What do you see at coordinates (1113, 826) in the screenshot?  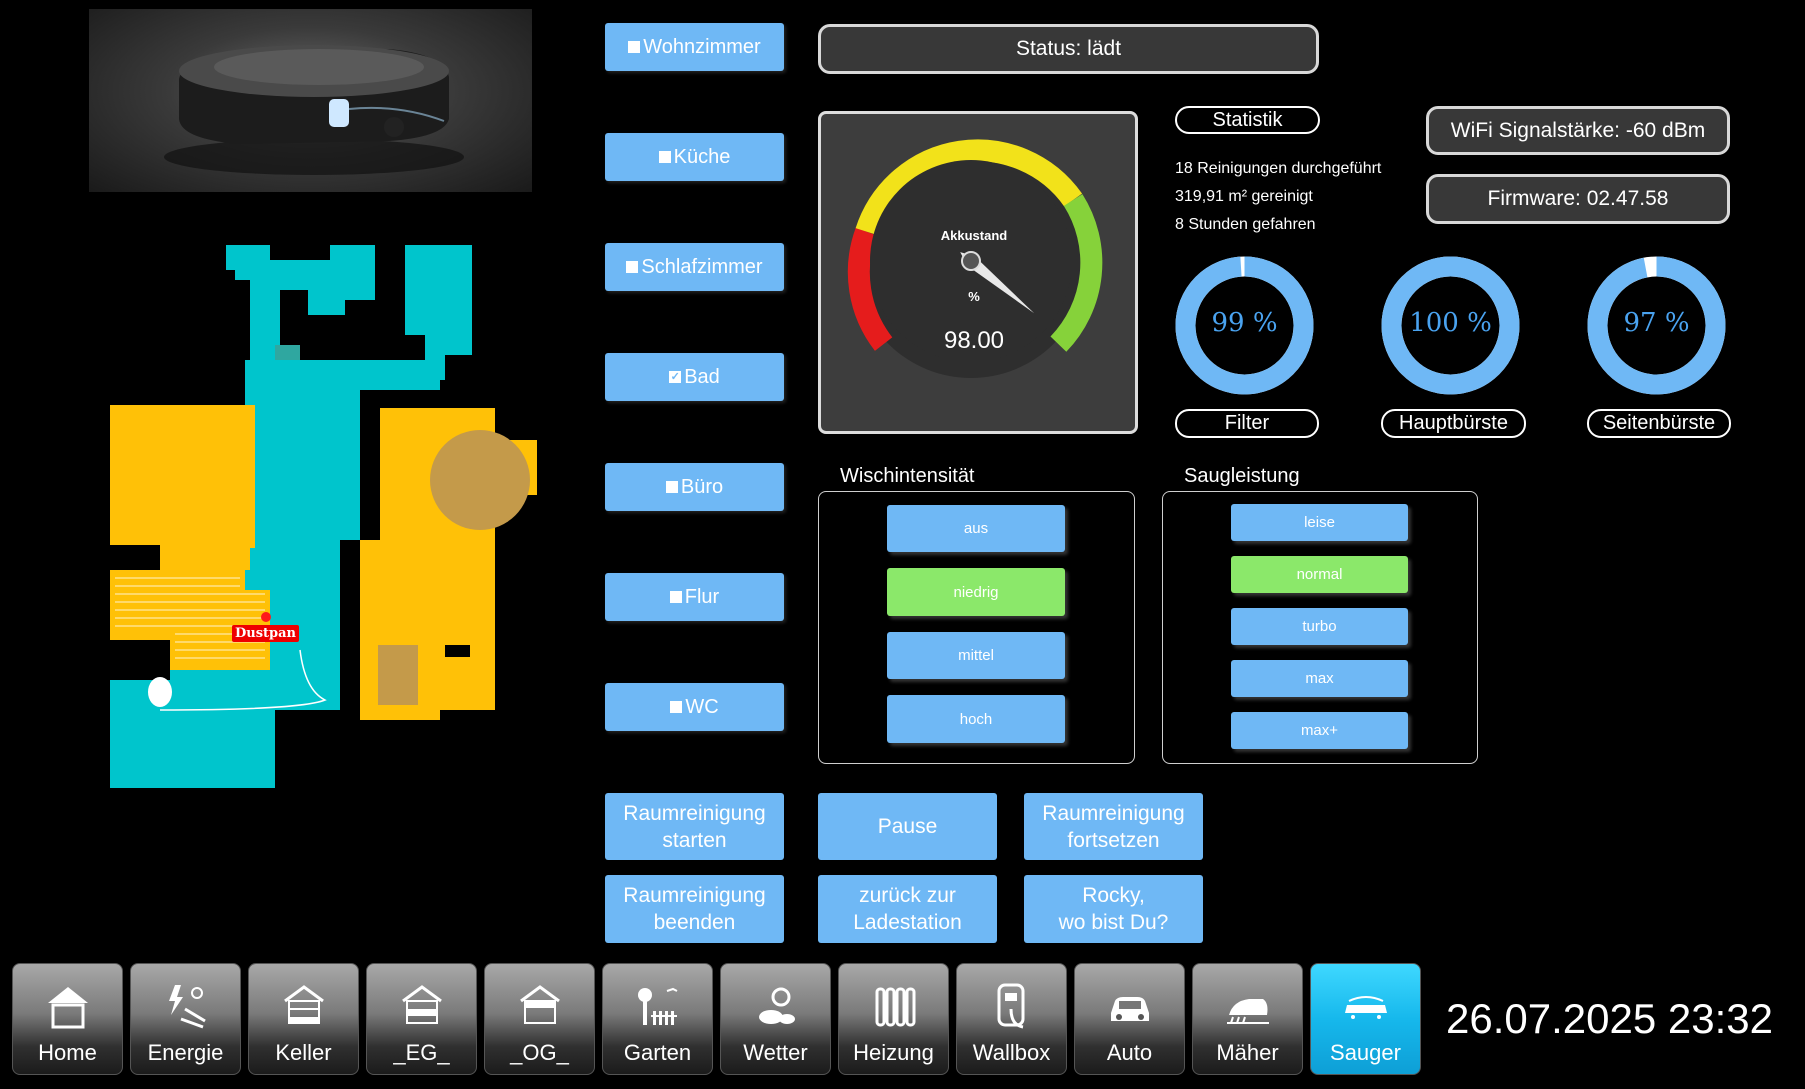 I see `resume-room-cleaning-button: Raumreinigung fortsetzen` at bounding box center [1113, 826].